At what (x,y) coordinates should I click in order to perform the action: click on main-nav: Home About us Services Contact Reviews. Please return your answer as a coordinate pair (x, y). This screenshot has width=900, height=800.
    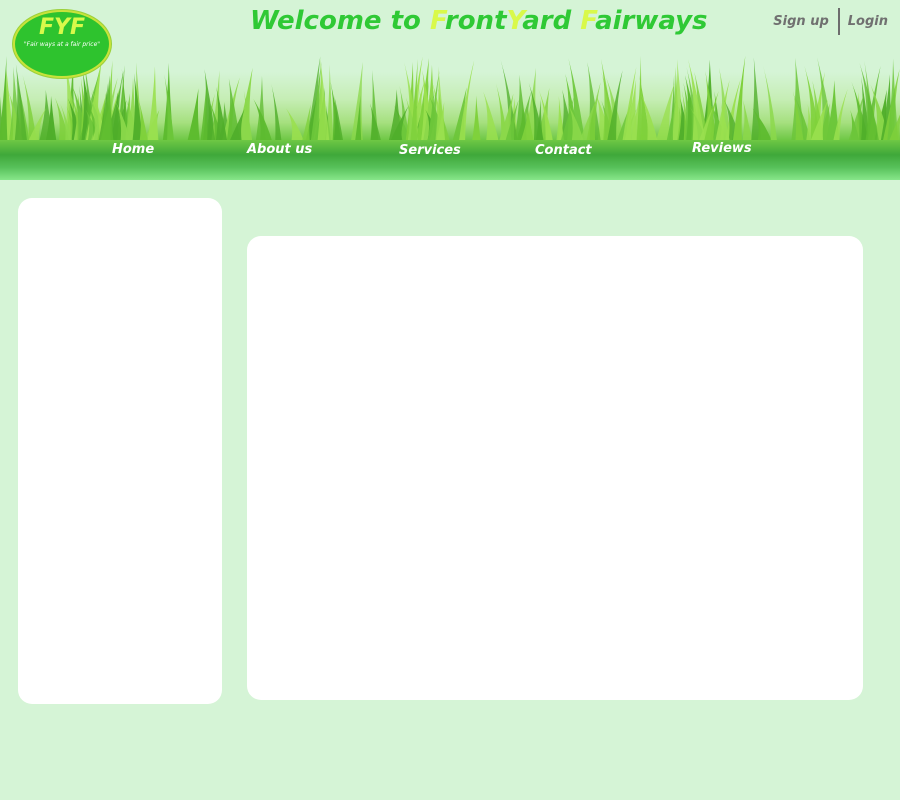
    Looking at the image, I should click on (450, 153).